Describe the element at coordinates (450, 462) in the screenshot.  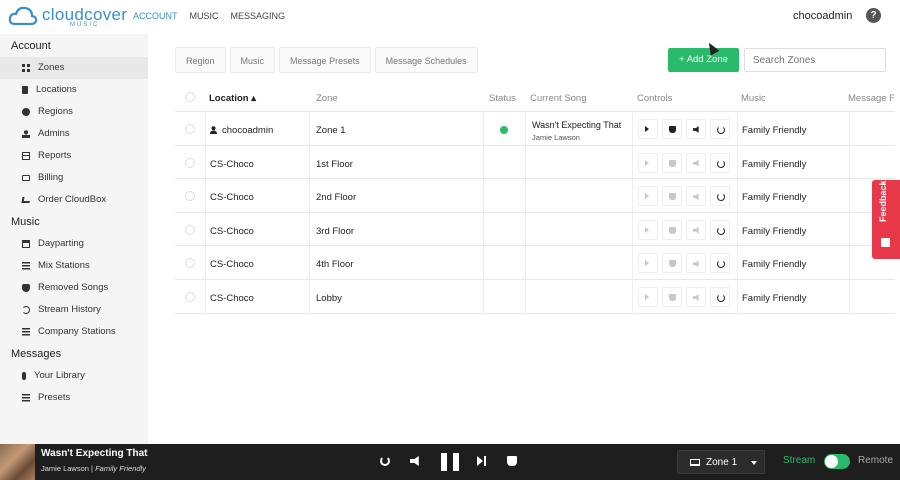
I see `pause-icon` at that location.